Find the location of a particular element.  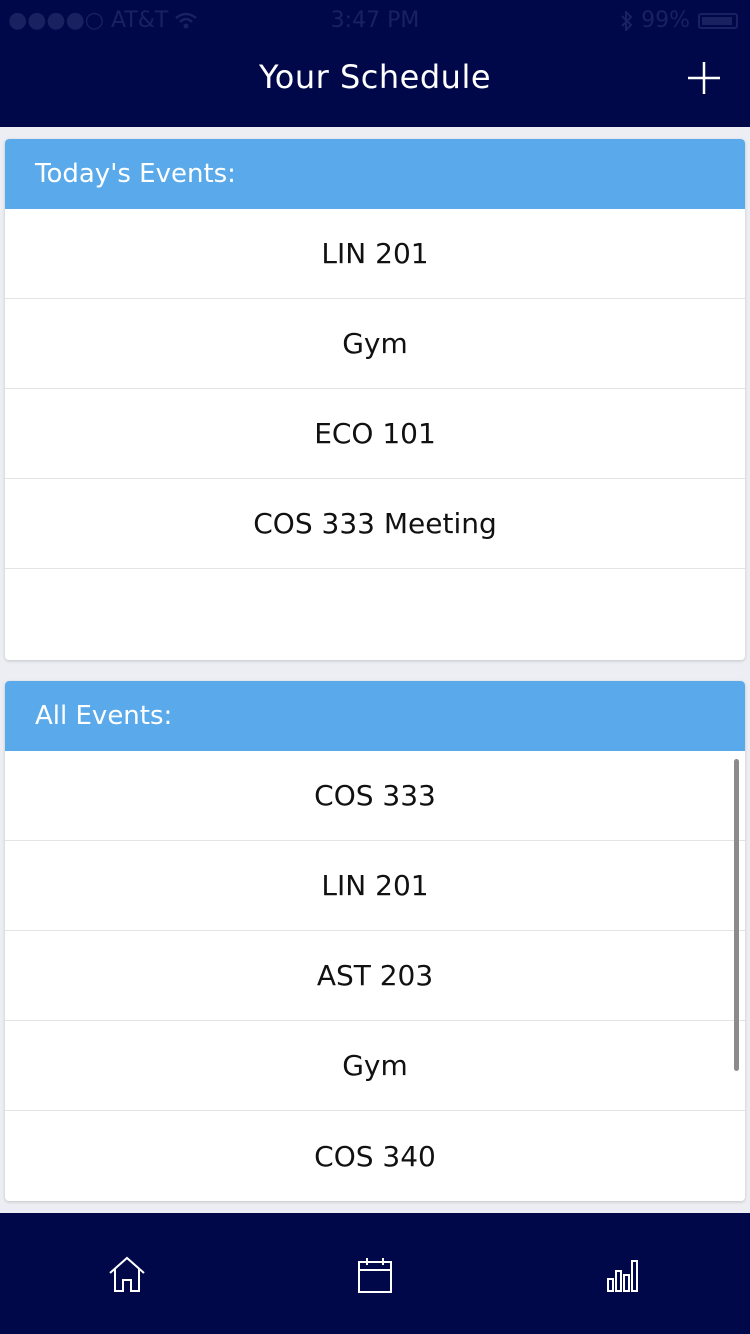

tab-home is located at coordinates (127, 1275).